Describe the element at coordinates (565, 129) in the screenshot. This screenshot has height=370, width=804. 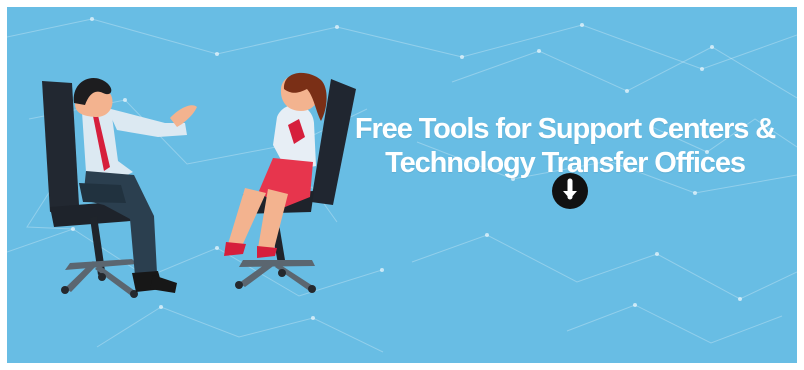
I see `hero-headline-line-1: Free Tools for Support Centers &` at that location.